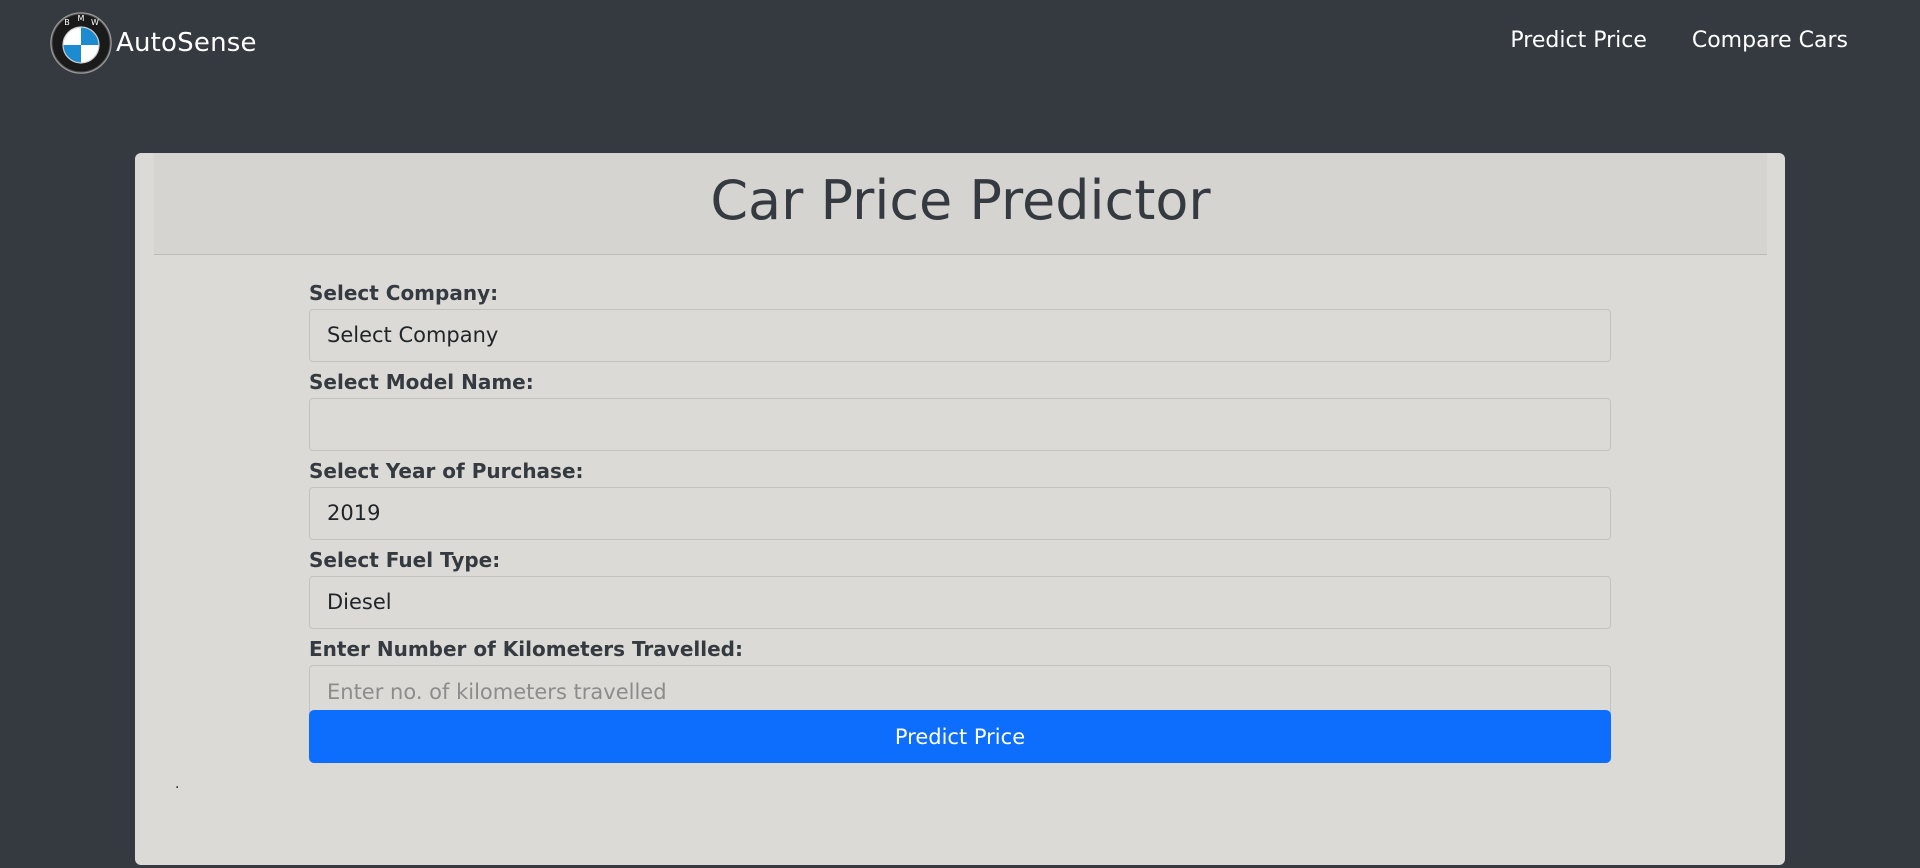 This screenshot has width=1920, height=868. What do you see at coordinates (186, 43) in the screenshot?
I see `brand-name: AutoSense` at bounding box center [186, 43].